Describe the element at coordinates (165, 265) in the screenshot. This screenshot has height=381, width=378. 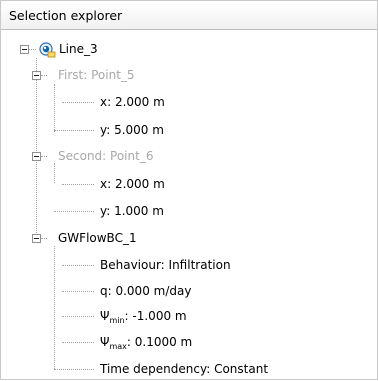
I see `tree-item-behaviour: Behaviour: Infiltration` at that location.